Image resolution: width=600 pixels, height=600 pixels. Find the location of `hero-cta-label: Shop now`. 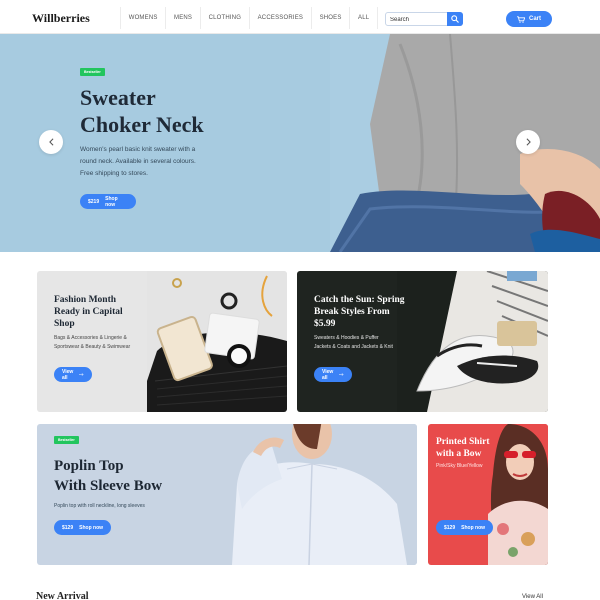

hero-cta-label: Shop now is located at coordinates (111, 201).